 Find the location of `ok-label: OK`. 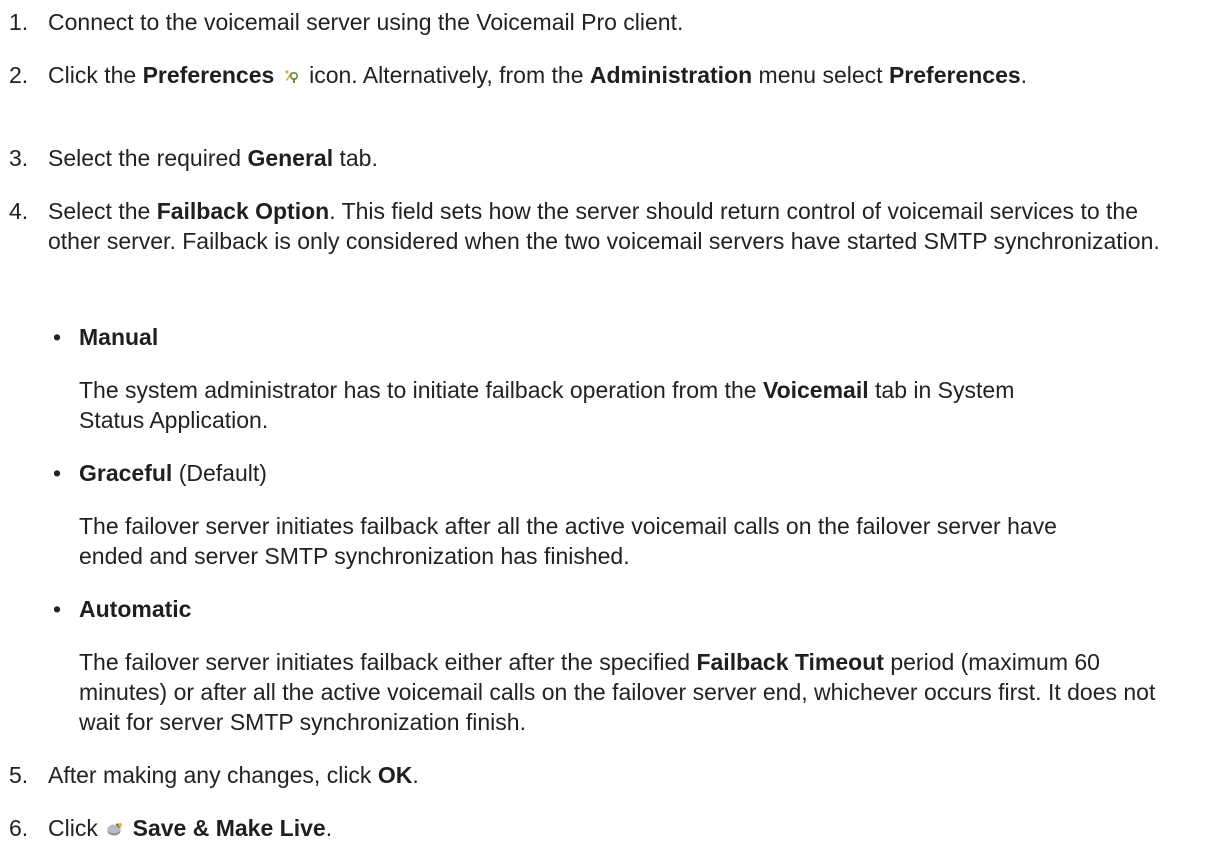

ok-label: OK is located at coordinates (395, 775).